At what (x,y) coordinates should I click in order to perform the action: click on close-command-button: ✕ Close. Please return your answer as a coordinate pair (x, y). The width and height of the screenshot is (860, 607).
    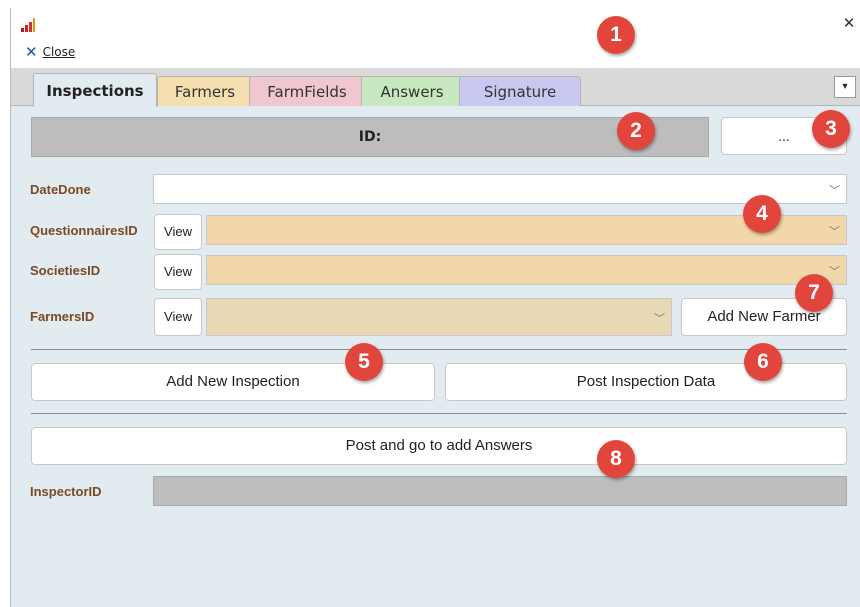
    Looking at the image, I should click on (50, 52).